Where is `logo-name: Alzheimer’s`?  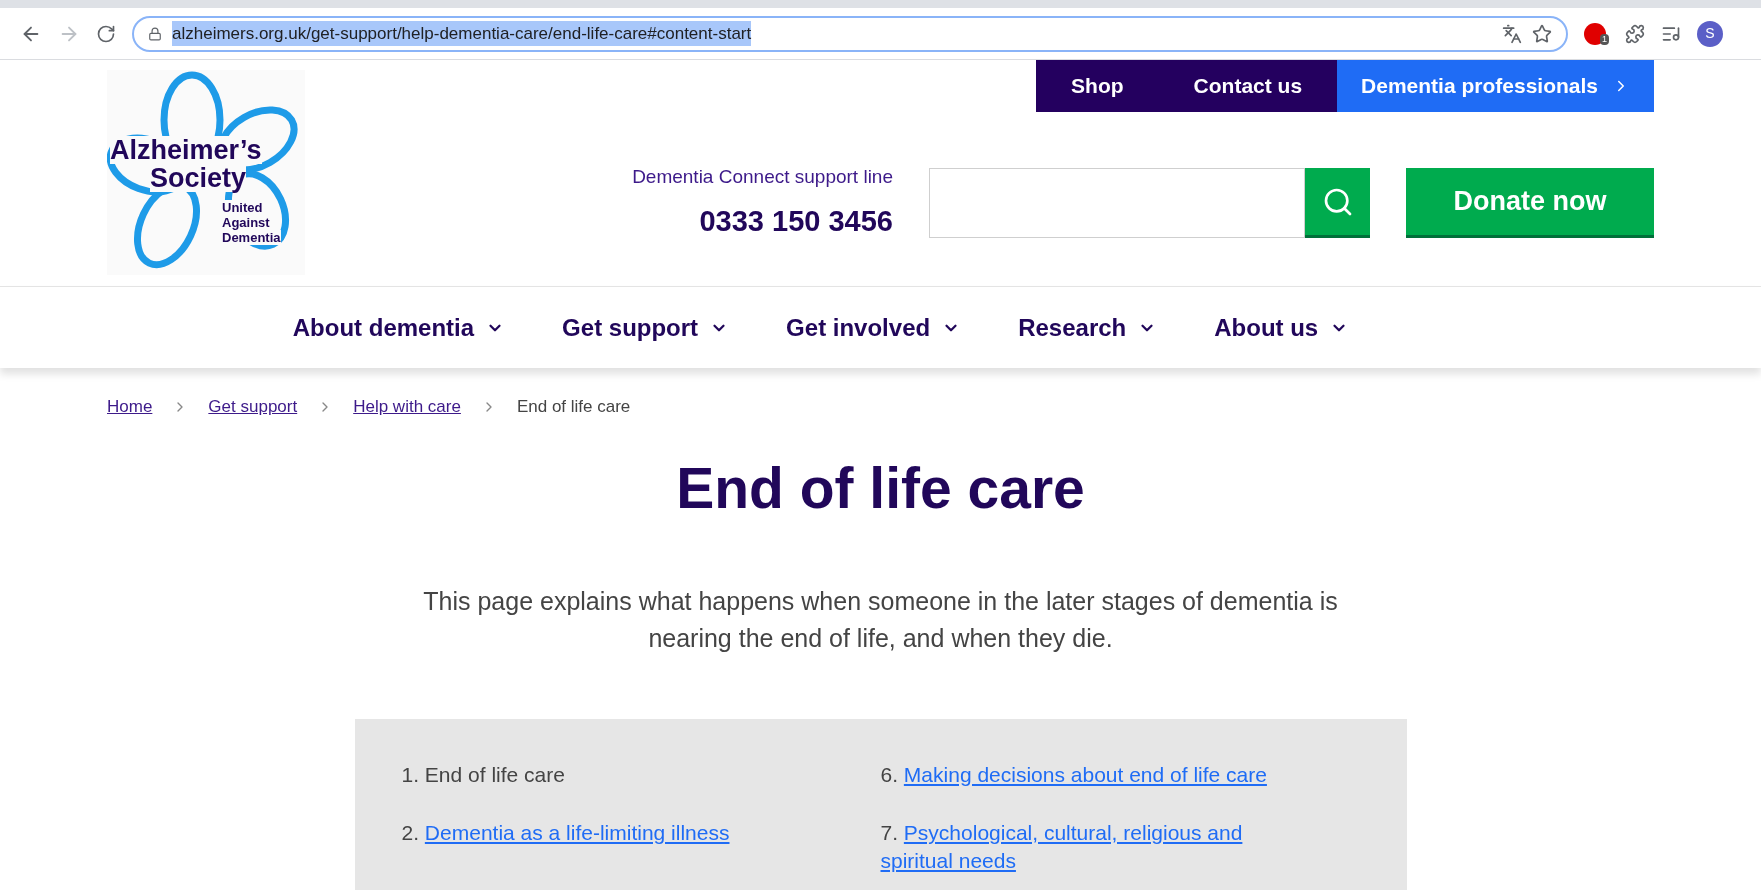
logo-name: Alzheimer’s is located at coordinates (186, 150).